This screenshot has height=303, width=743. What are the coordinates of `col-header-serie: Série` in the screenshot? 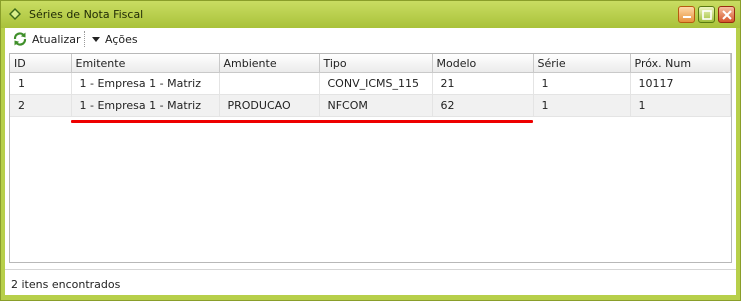 It's located at (582, 63).